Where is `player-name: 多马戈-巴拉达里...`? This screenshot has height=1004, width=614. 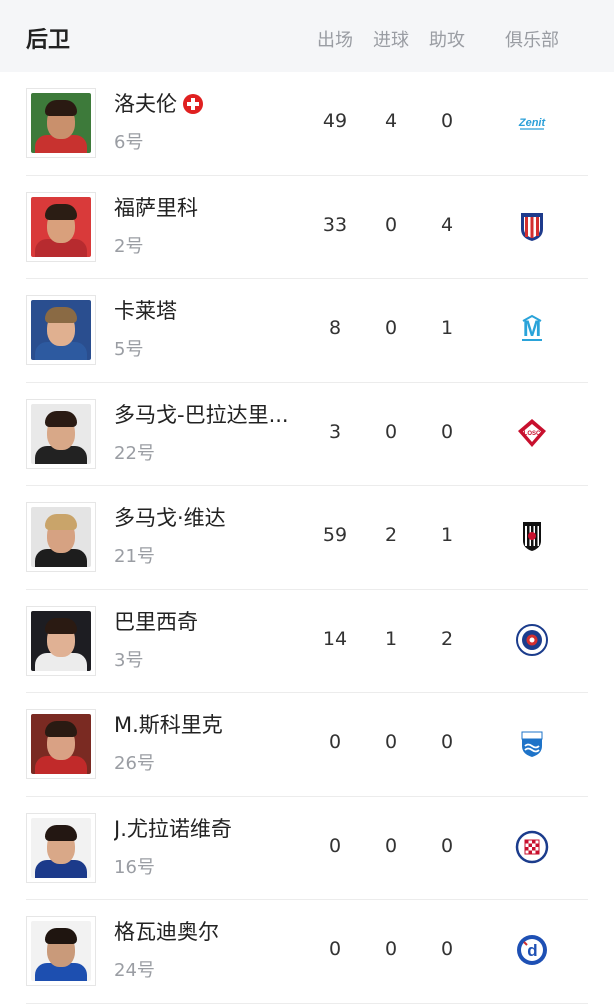 player-name: 多马戈-巴拉达里... is located at coordinates (201, 414).